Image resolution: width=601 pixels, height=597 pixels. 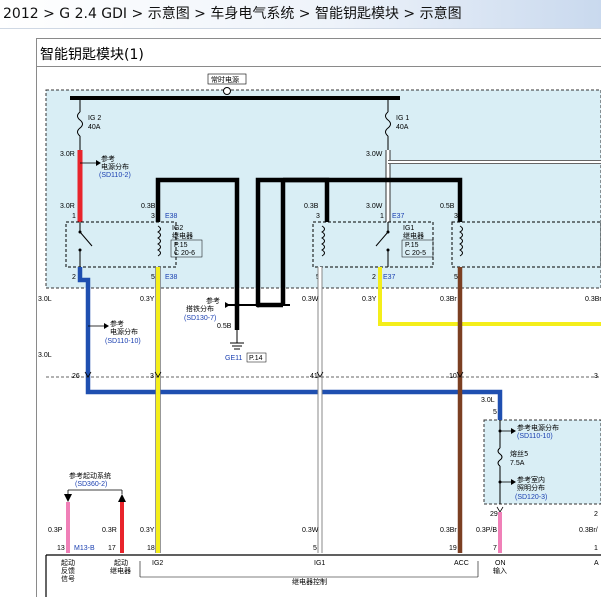 What do you see at coordinates (402, 127) in the screenshot?
I see `fuse-ig1-rating: 40A` at bounding box center [402, 127].